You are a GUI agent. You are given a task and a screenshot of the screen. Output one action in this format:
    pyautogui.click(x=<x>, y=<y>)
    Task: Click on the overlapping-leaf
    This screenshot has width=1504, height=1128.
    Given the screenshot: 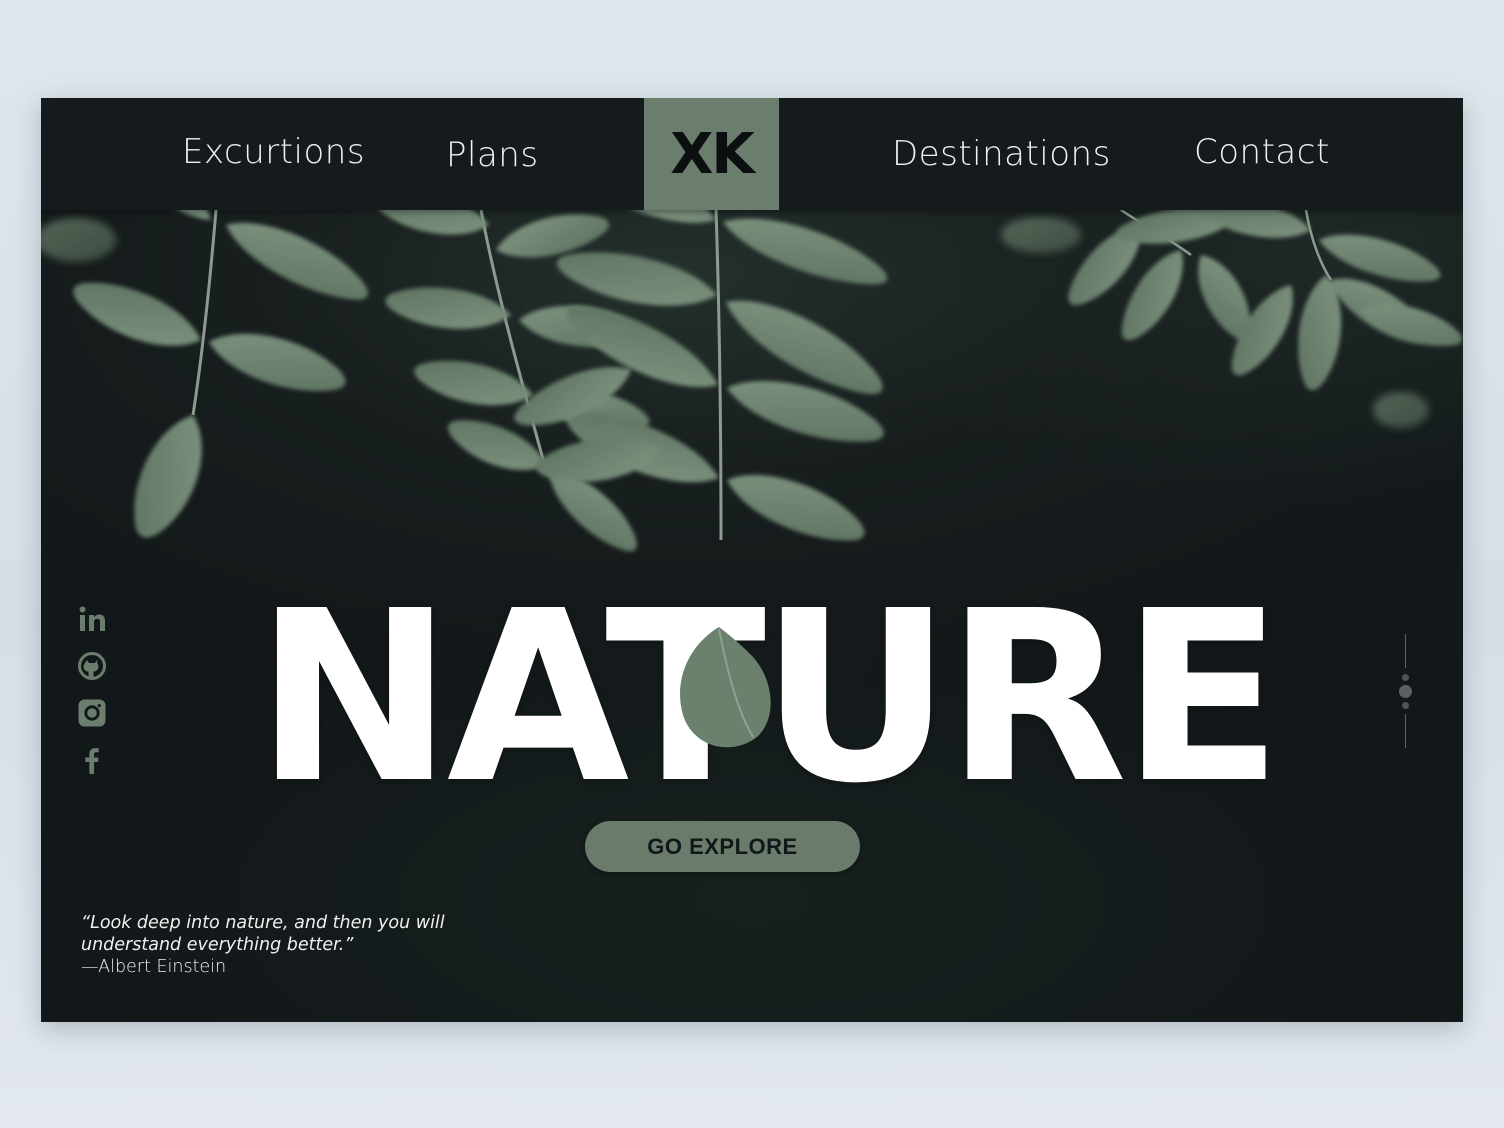 What is the action you would take?
    pyautogui.click(x=725, y=687)
    